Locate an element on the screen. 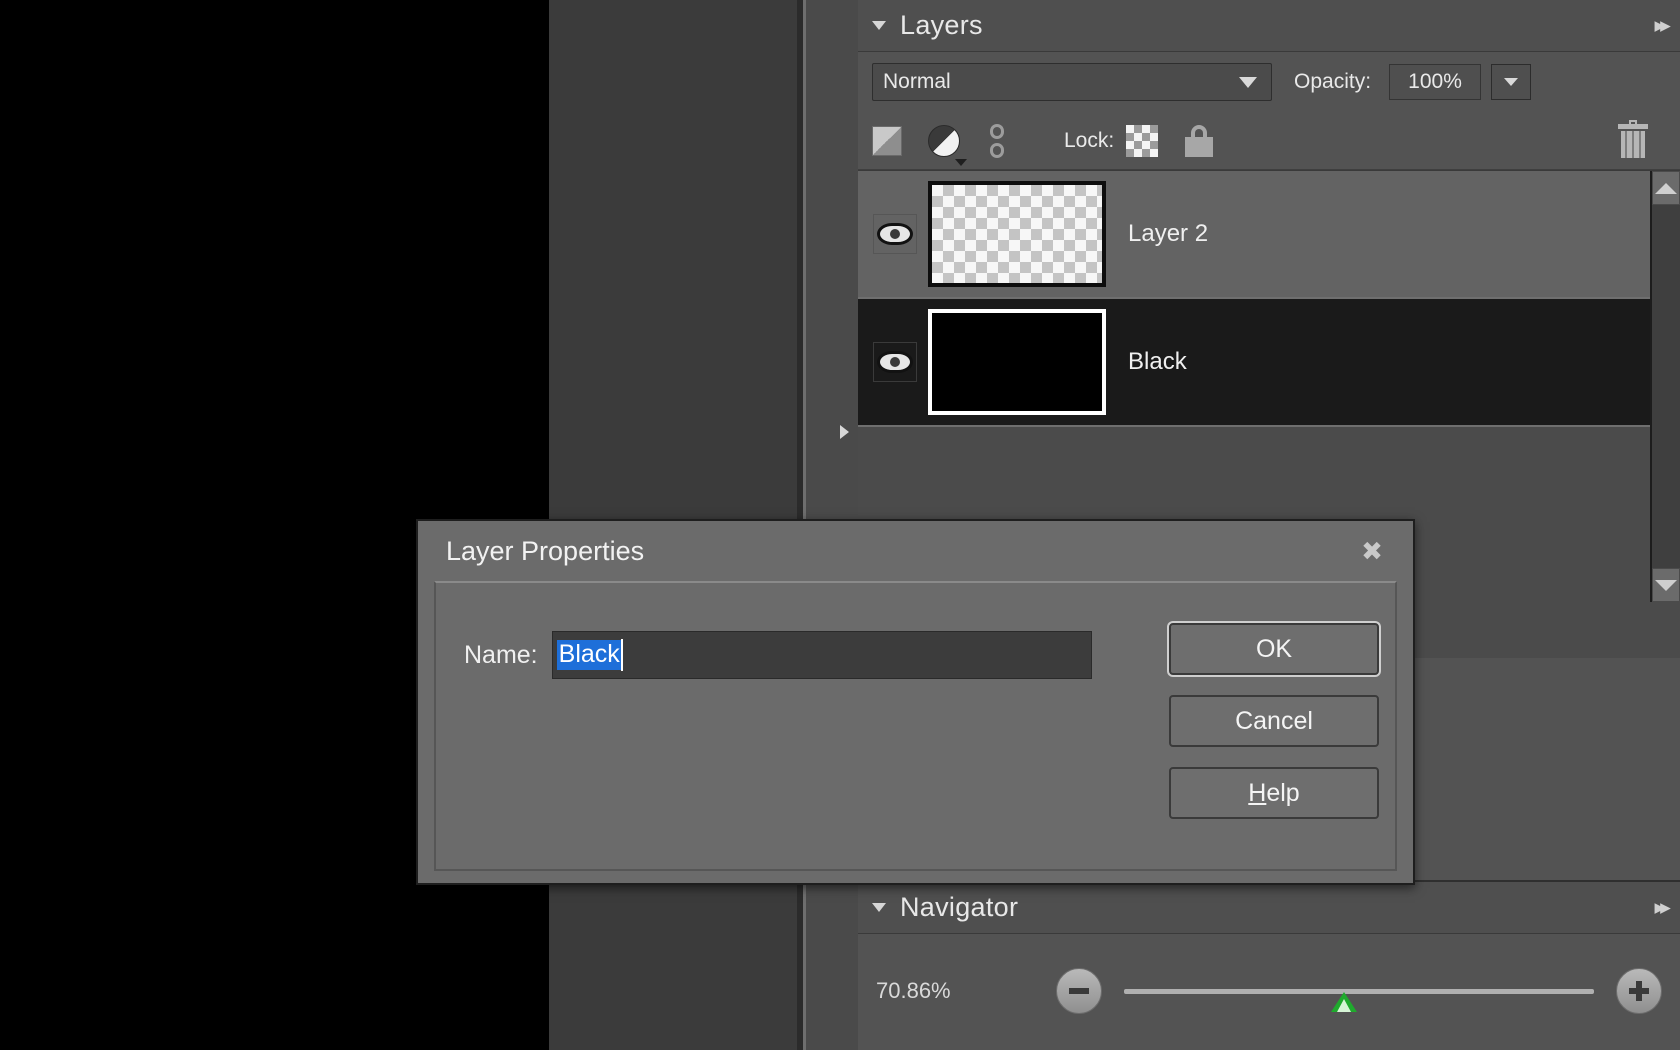  layer-name-input: Black is located at coordinates (821, 655).